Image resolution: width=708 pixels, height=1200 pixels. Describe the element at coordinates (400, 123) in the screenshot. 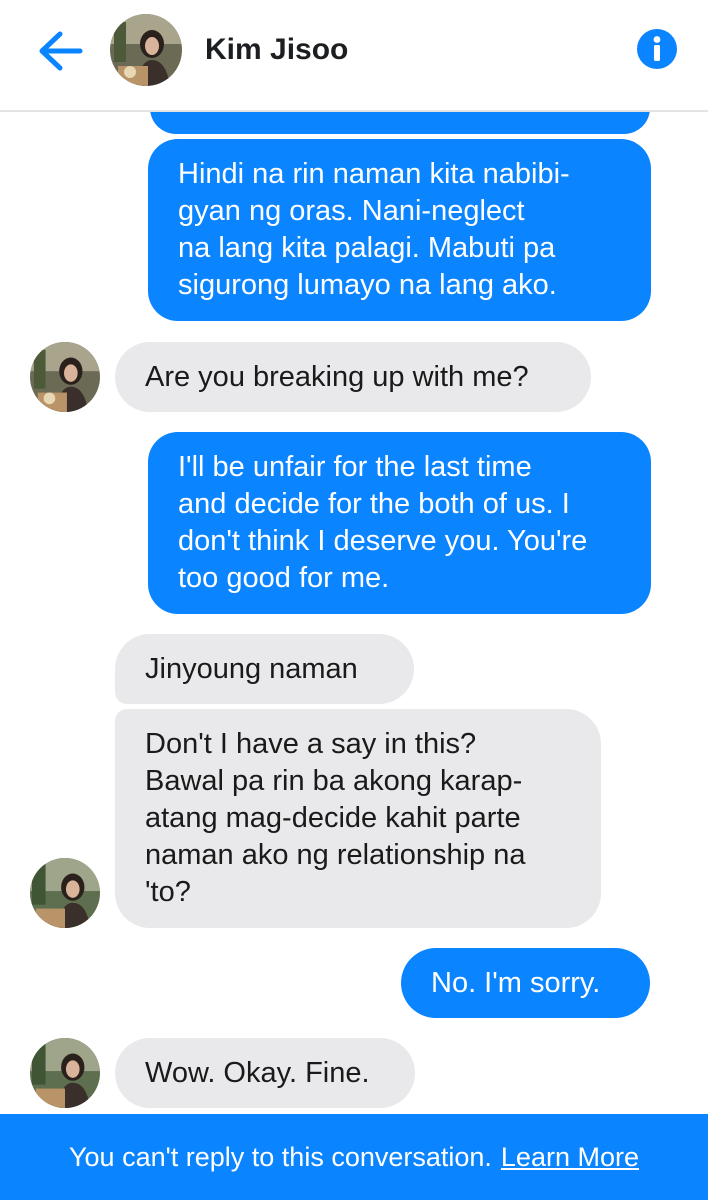

I see `message-bubble-outgoing-partial` at that location.